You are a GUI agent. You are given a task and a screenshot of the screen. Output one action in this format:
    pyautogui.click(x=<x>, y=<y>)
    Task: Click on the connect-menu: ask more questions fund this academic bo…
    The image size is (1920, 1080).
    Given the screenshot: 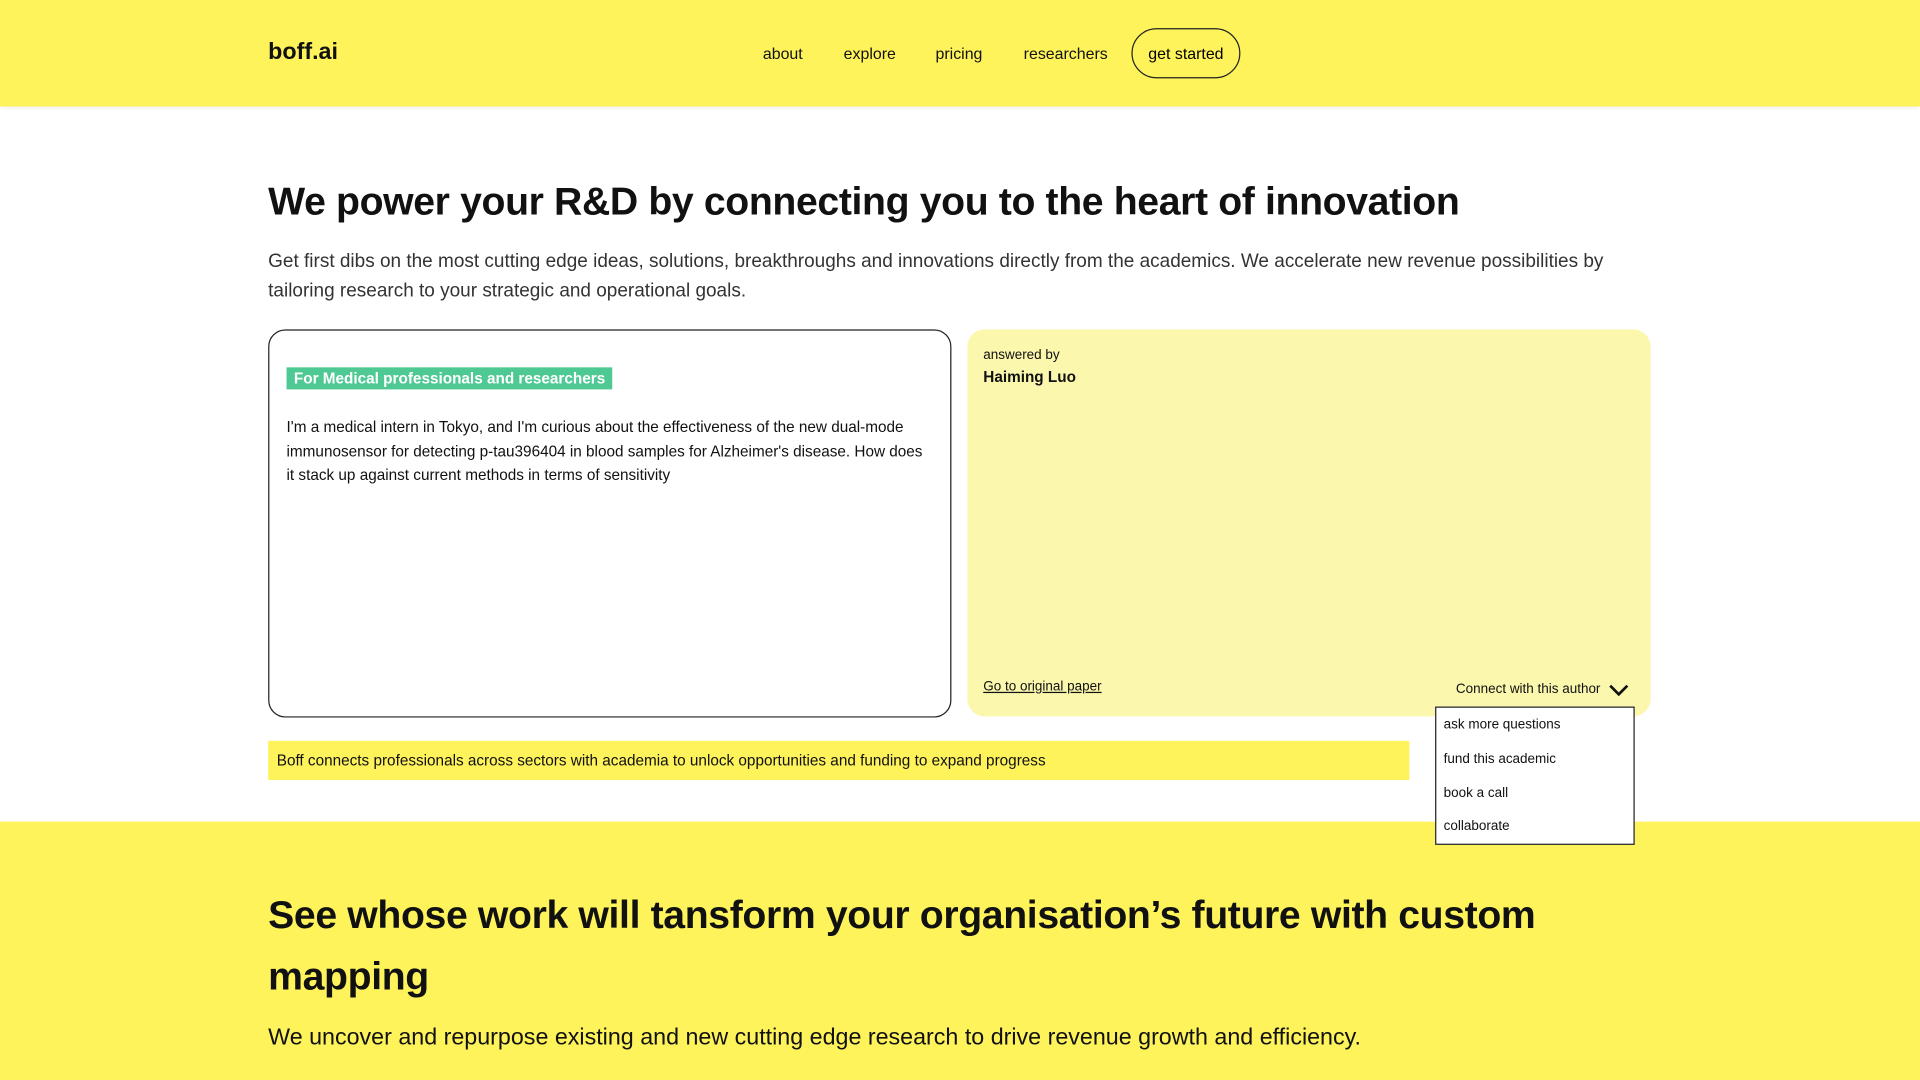 What is the action you would take?
    pyautogui.click(x=1535, y=775)
    